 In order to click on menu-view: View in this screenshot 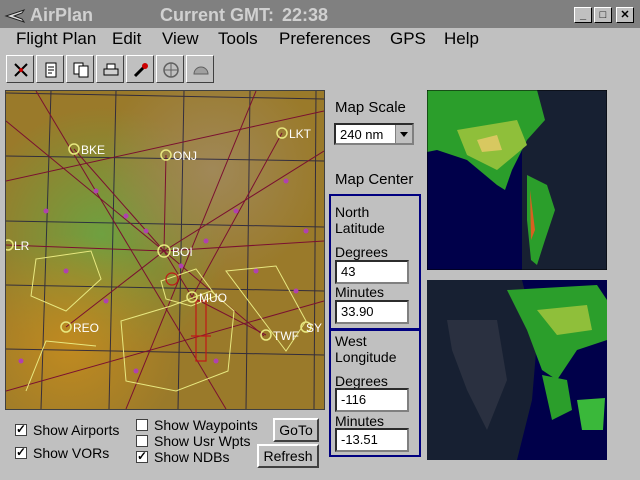, I will do `click(180, 39)`.